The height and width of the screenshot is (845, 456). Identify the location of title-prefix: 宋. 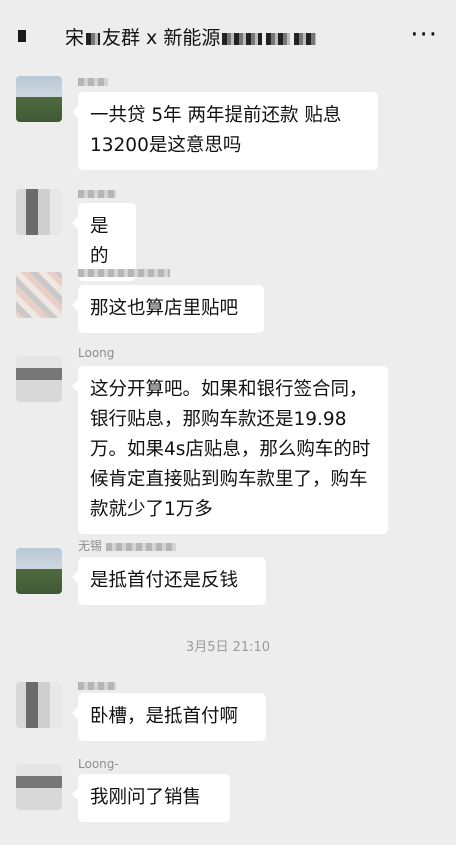
(75, 38).